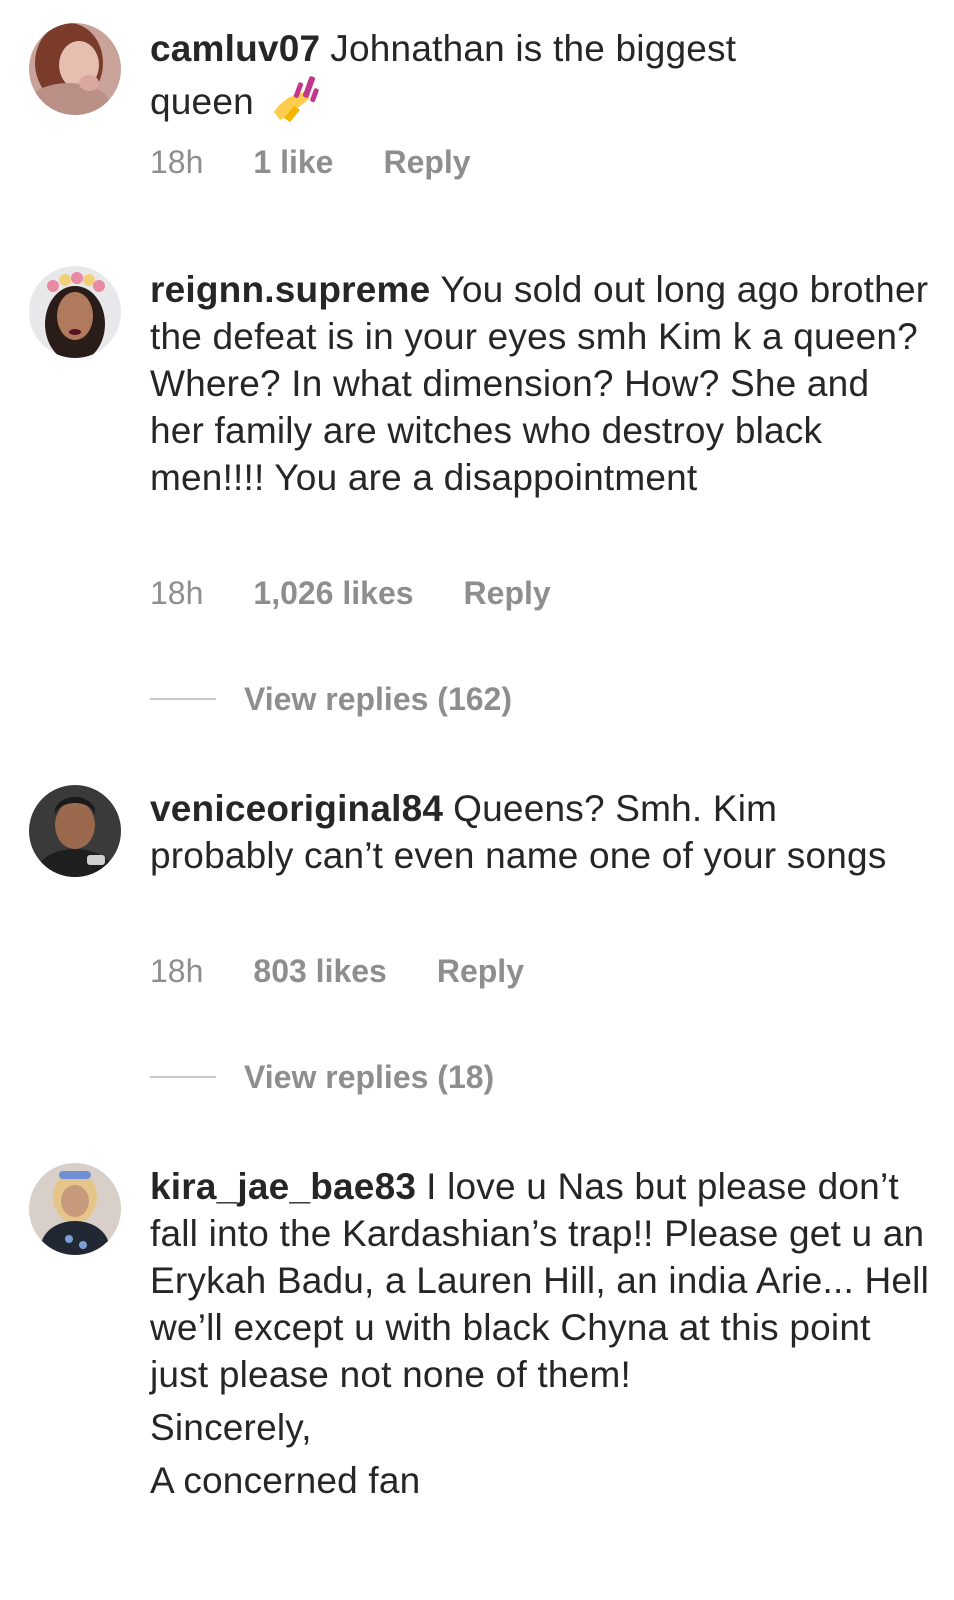  I want to click on username: reignn.supreme, so click(290, 289).